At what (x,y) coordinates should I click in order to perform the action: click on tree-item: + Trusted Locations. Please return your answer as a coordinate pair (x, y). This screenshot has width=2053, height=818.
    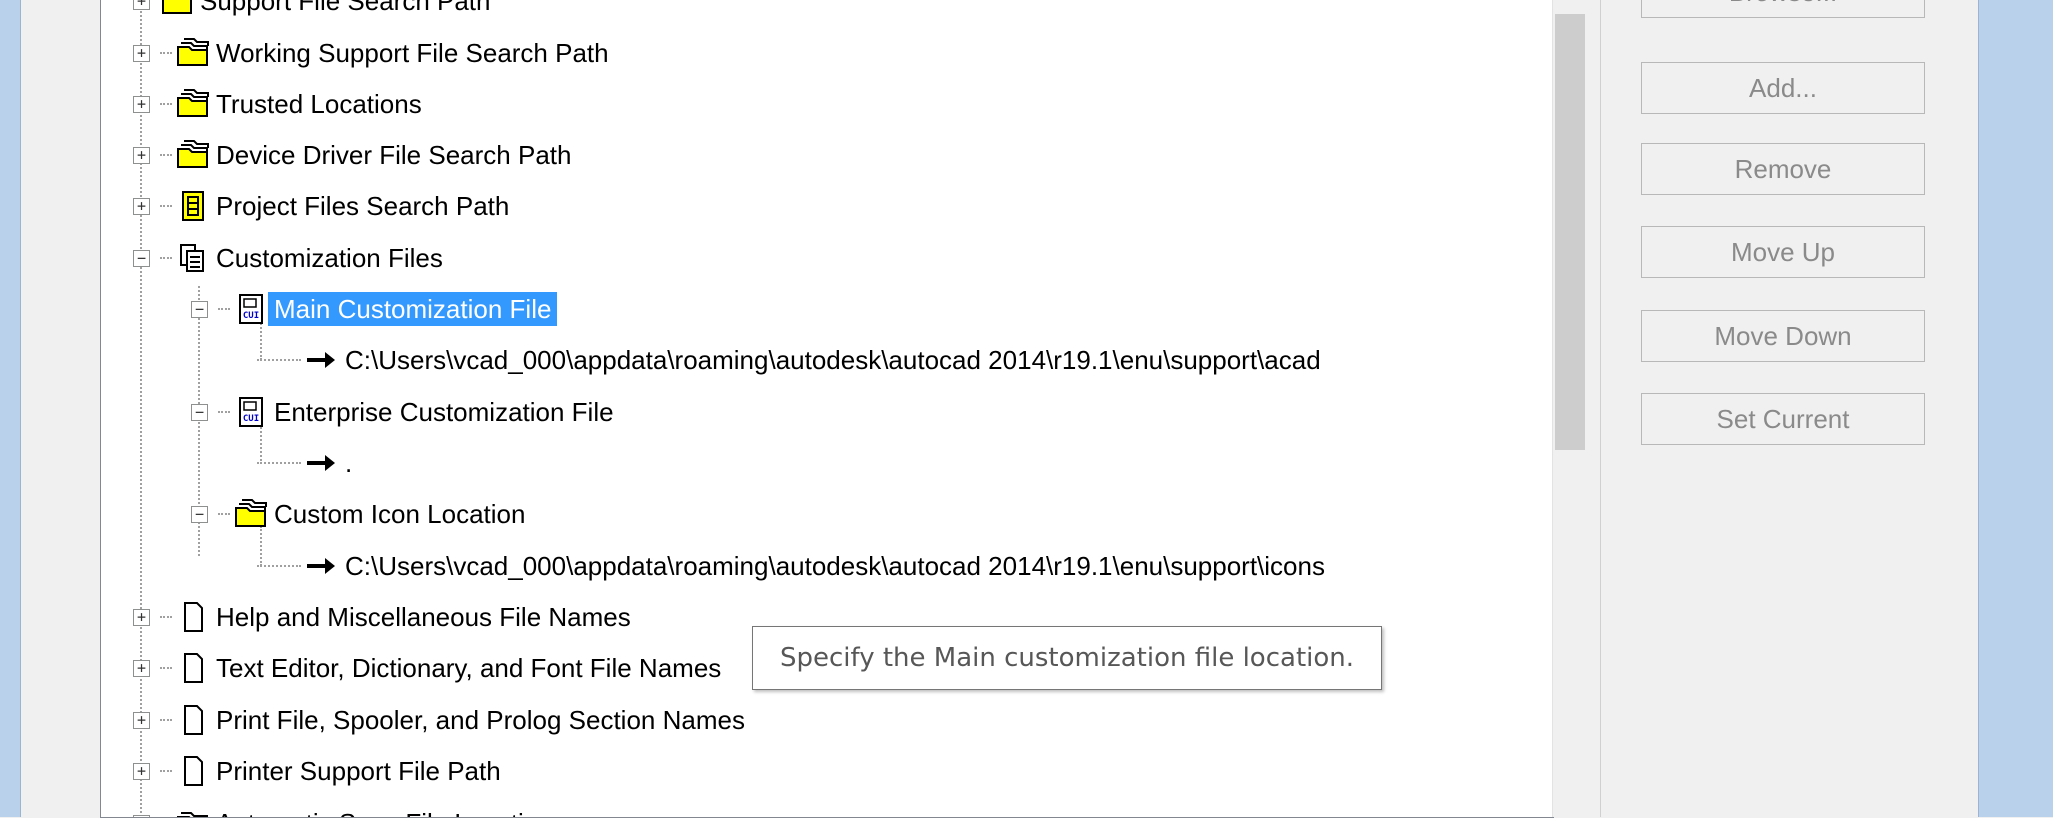
    Looking at the image, I should click on (280, 104).